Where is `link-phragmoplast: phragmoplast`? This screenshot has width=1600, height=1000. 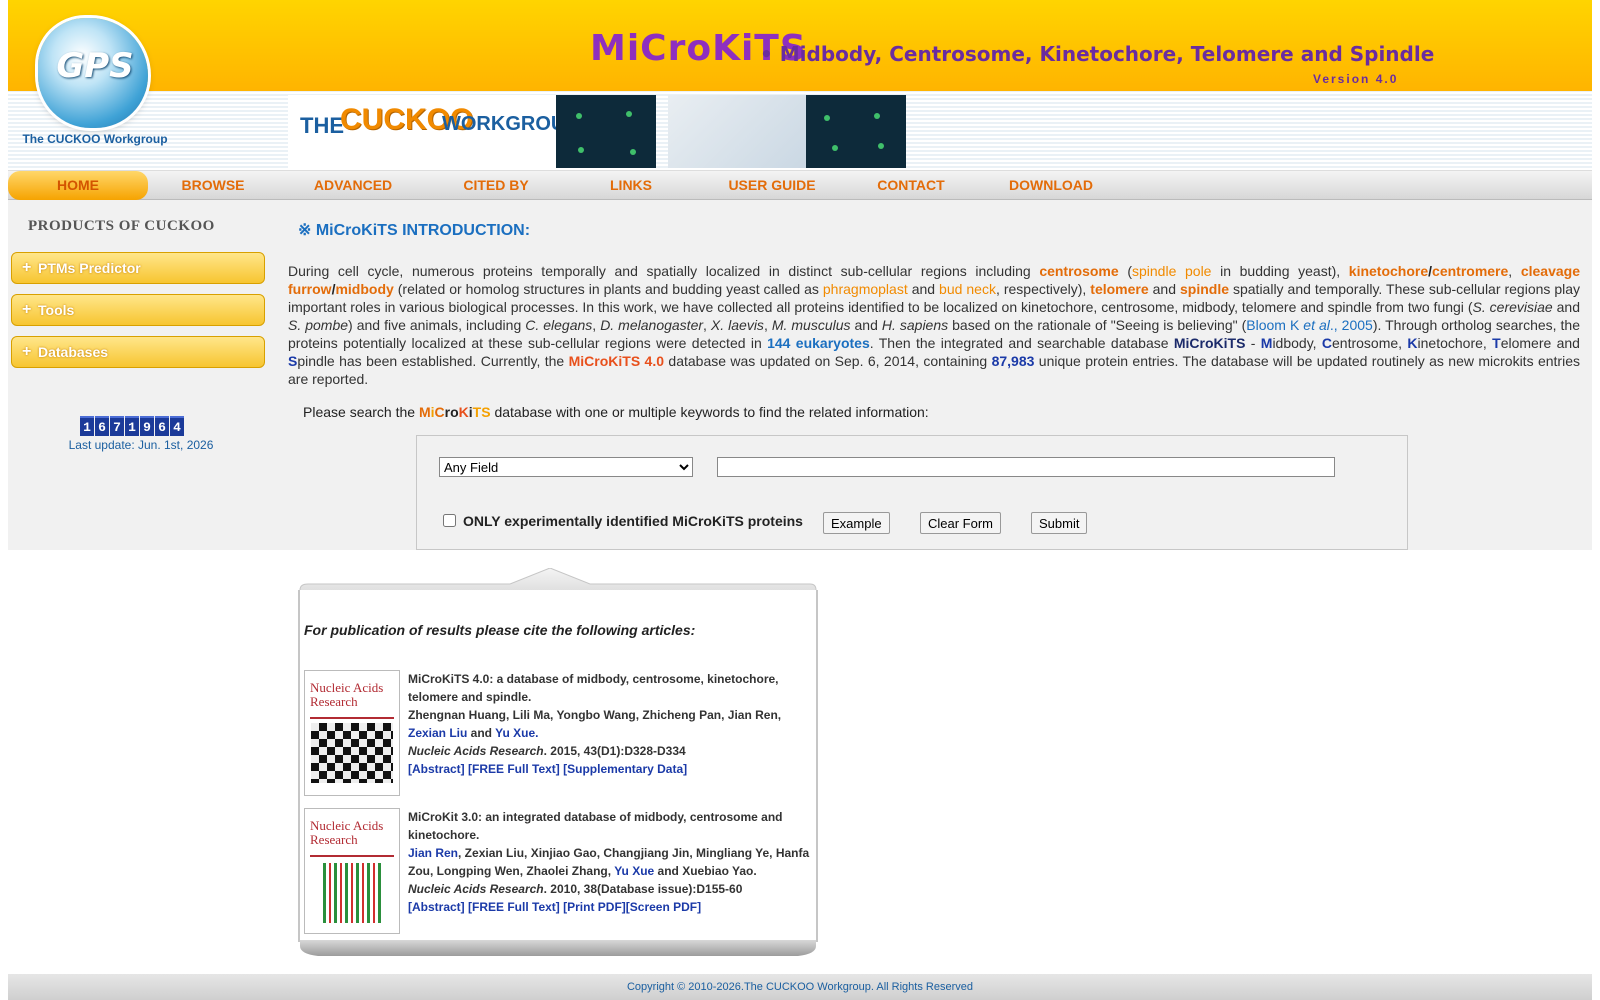
link-phragmoplast: phragmoplast is located at coordinates (865, 289).